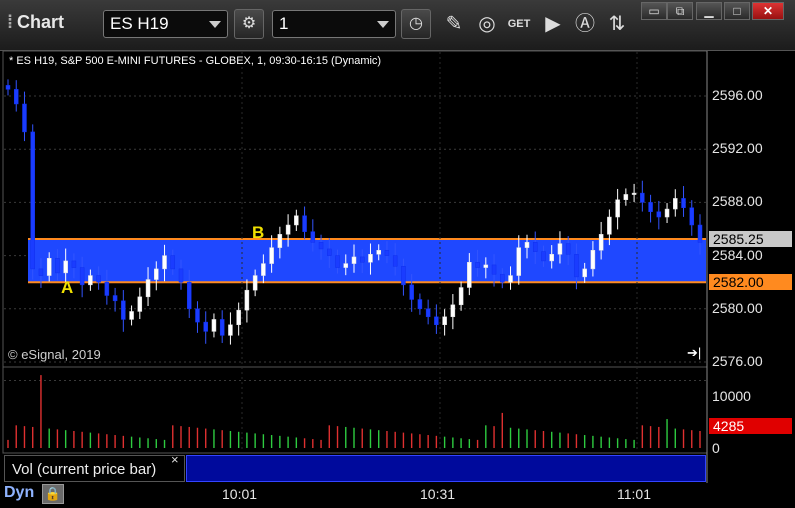 This screenshot has width=795, height=508. Describe the element at coordinates (750, 239) in the screenshot. I see `current-price-tag: 2585.25` at that location.